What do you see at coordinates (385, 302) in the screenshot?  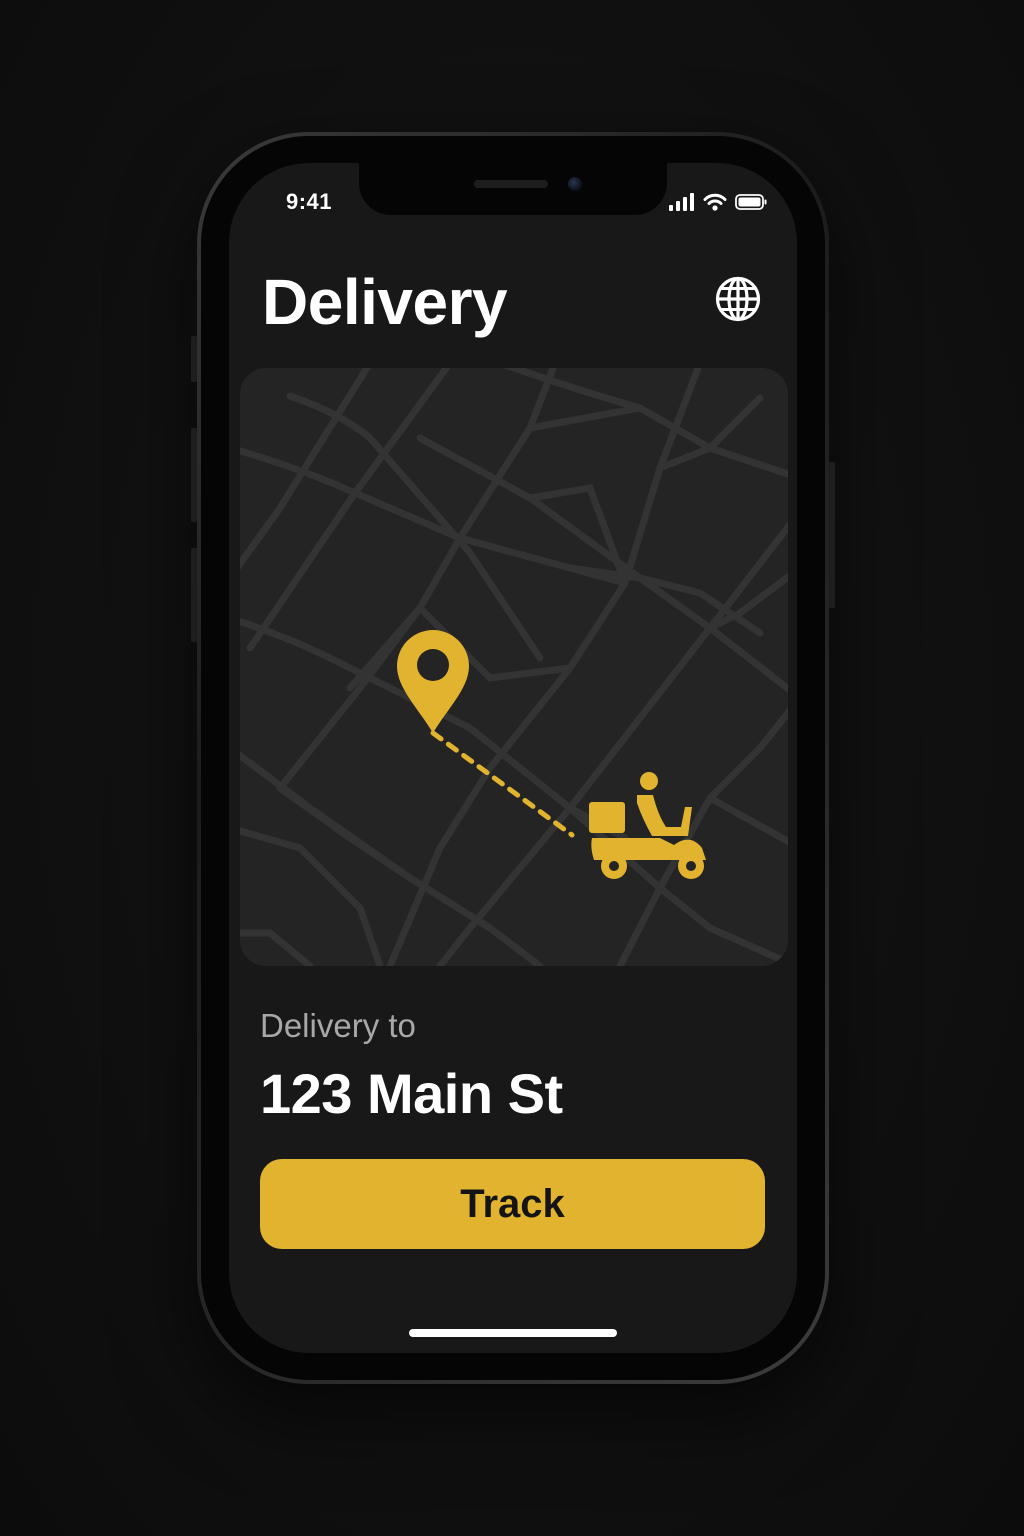 I see `page-title: Delivery` at bounding box center [385, 302].